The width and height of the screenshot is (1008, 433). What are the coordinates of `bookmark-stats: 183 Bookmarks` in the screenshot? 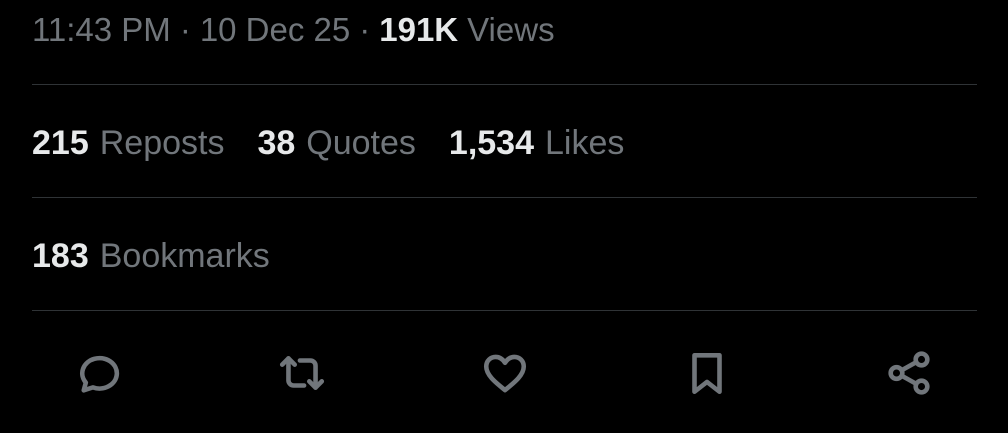 It's located at (167, 256).